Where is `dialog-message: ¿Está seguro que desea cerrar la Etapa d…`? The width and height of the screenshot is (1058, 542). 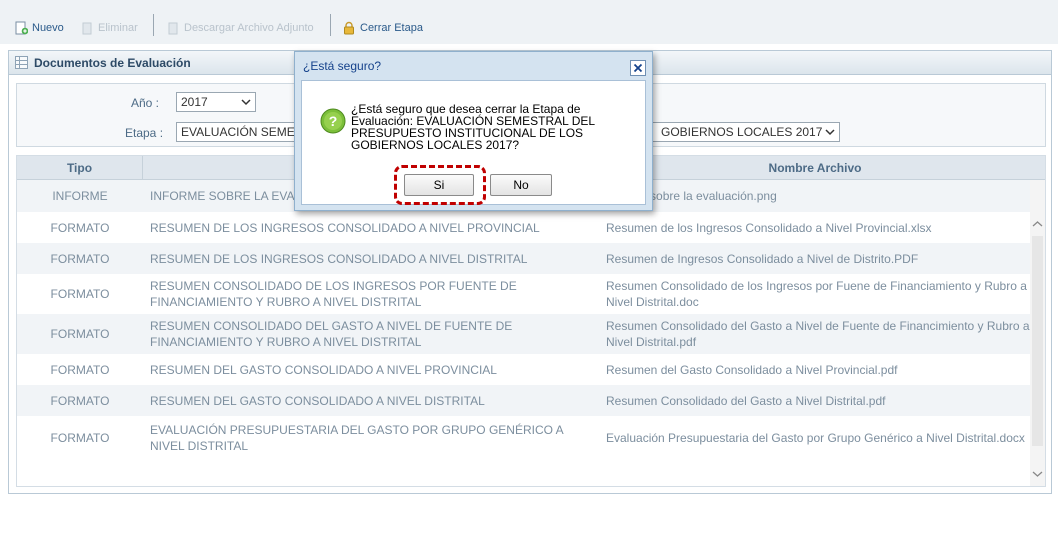
dialog-message: ¿Está seguro que desea cerrar la Etapa d… is located at coordinates (473, 127).